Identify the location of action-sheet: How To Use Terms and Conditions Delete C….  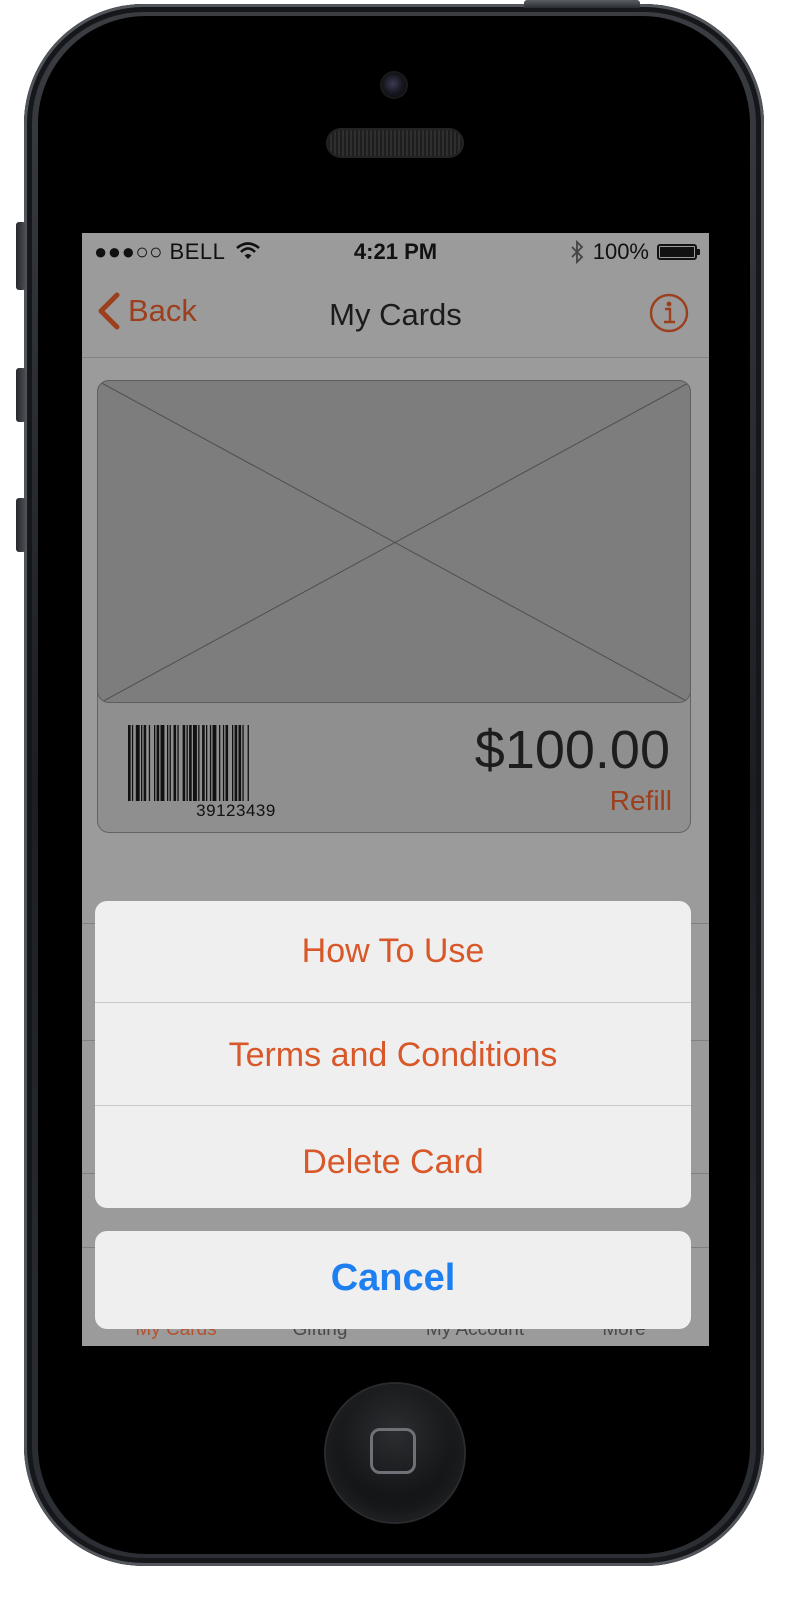
(393, 1054).